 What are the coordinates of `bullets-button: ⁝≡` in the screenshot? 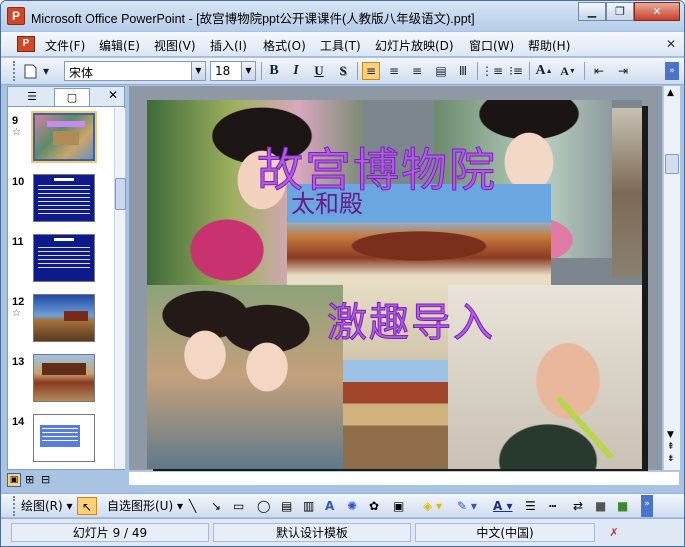 It's located at (516, 71).